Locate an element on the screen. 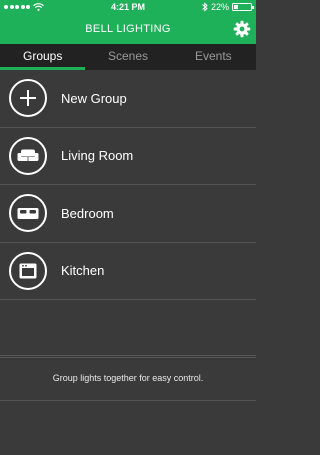  tab-bar: Groups Scenes Events is located at coordinates (128, 57).